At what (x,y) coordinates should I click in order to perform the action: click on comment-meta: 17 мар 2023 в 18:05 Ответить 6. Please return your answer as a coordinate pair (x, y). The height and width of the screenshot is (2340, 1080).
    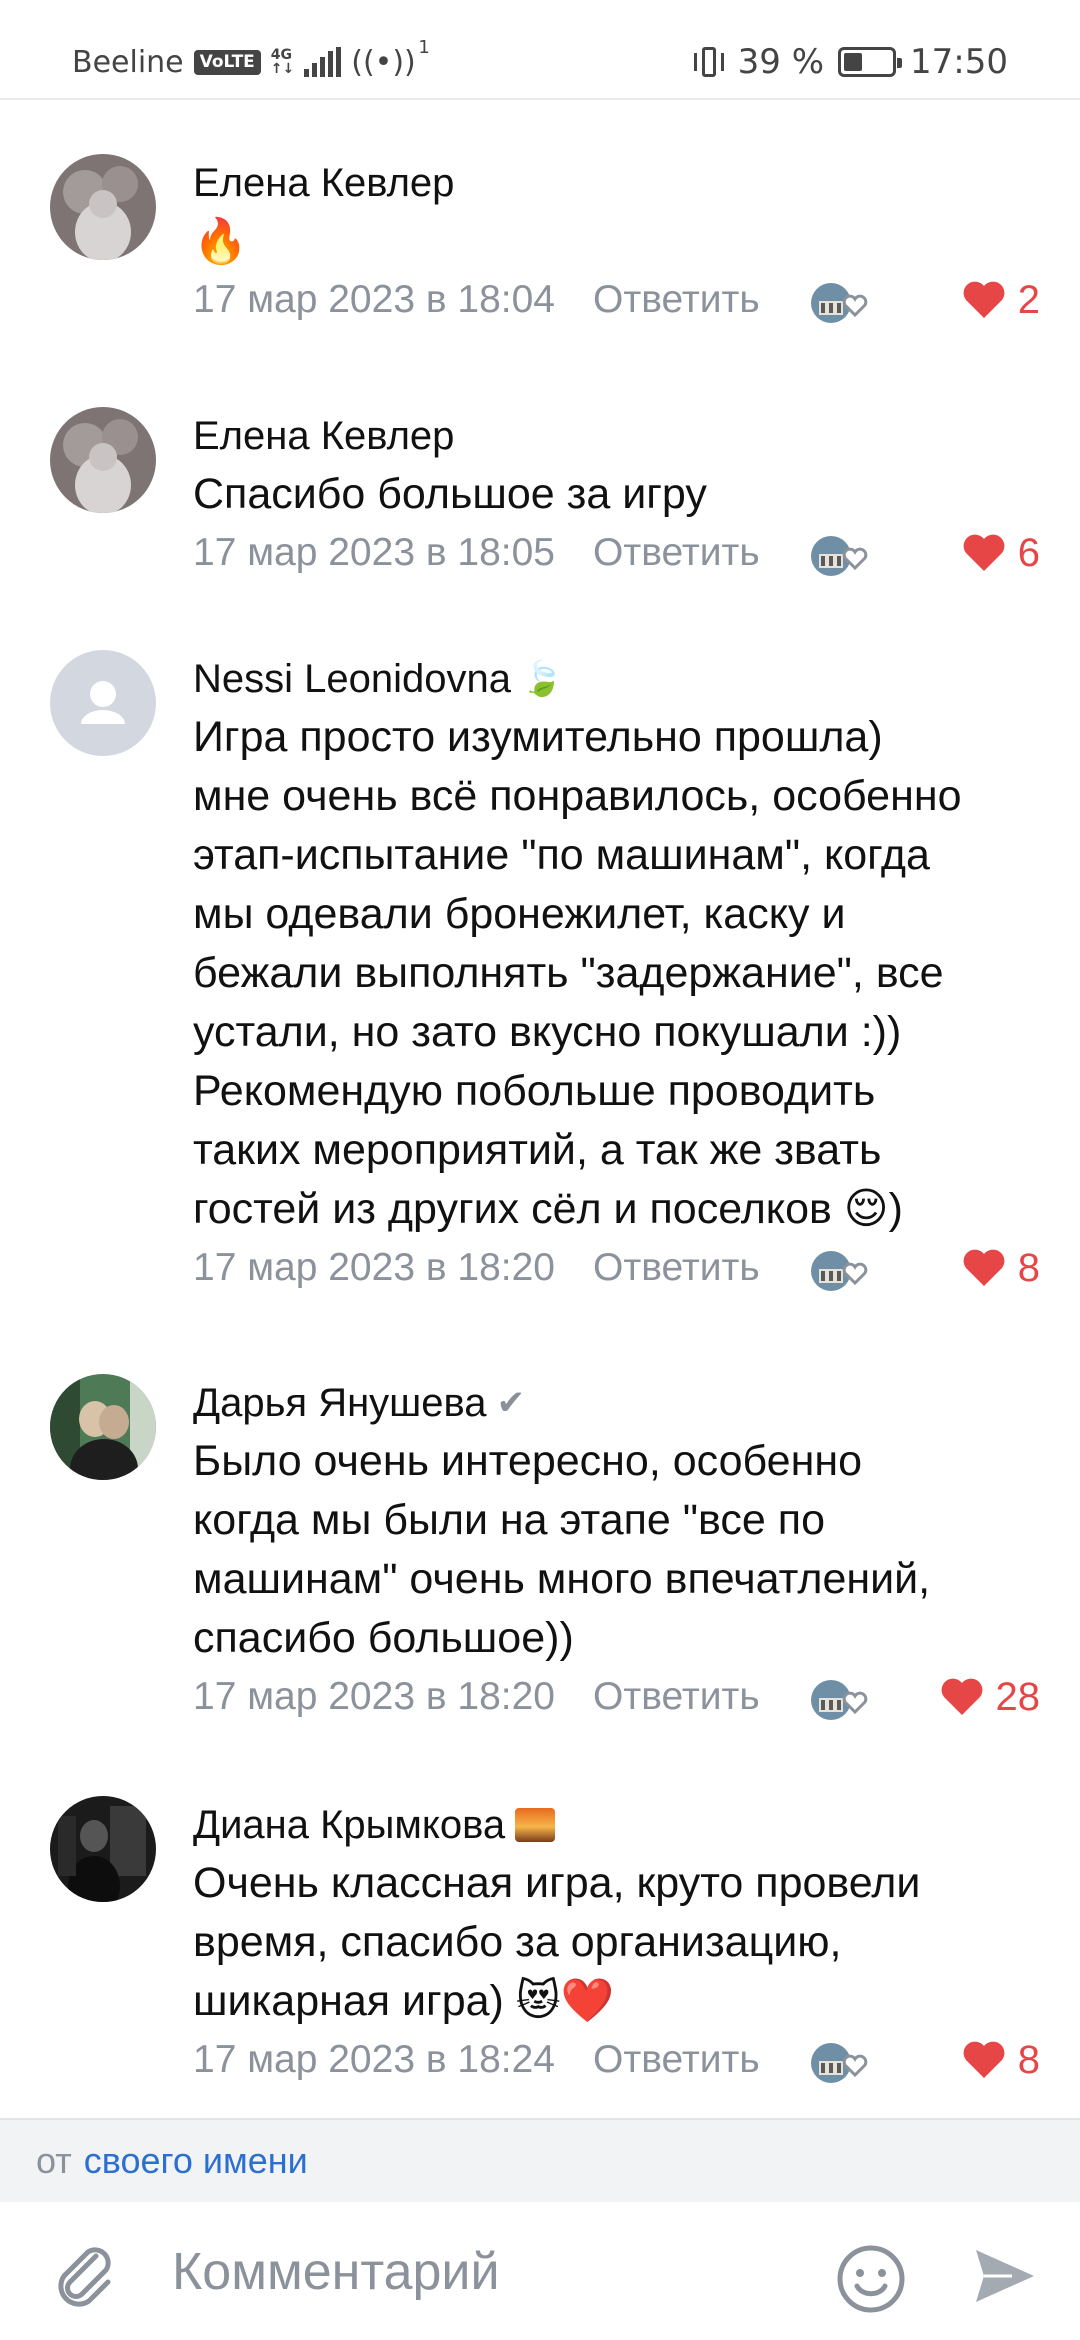
    Looking at the image, I should click on (616, 553).